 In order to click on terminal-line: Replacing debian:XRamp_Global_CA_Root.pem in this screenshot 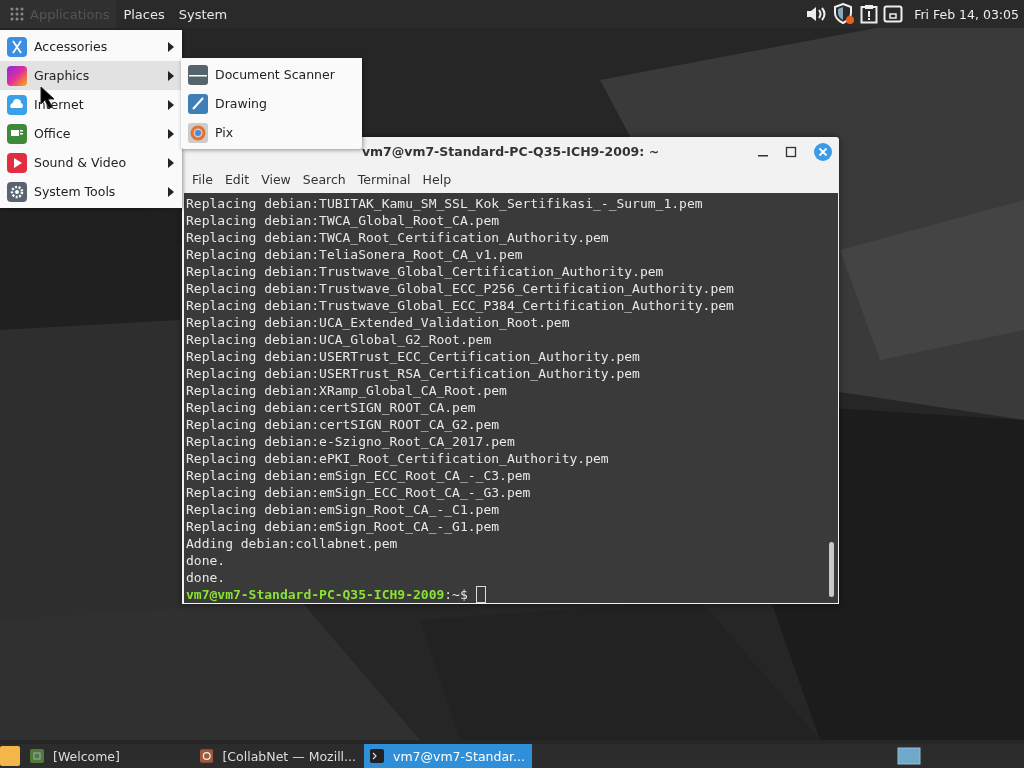, I will do `click(347, 390)`.